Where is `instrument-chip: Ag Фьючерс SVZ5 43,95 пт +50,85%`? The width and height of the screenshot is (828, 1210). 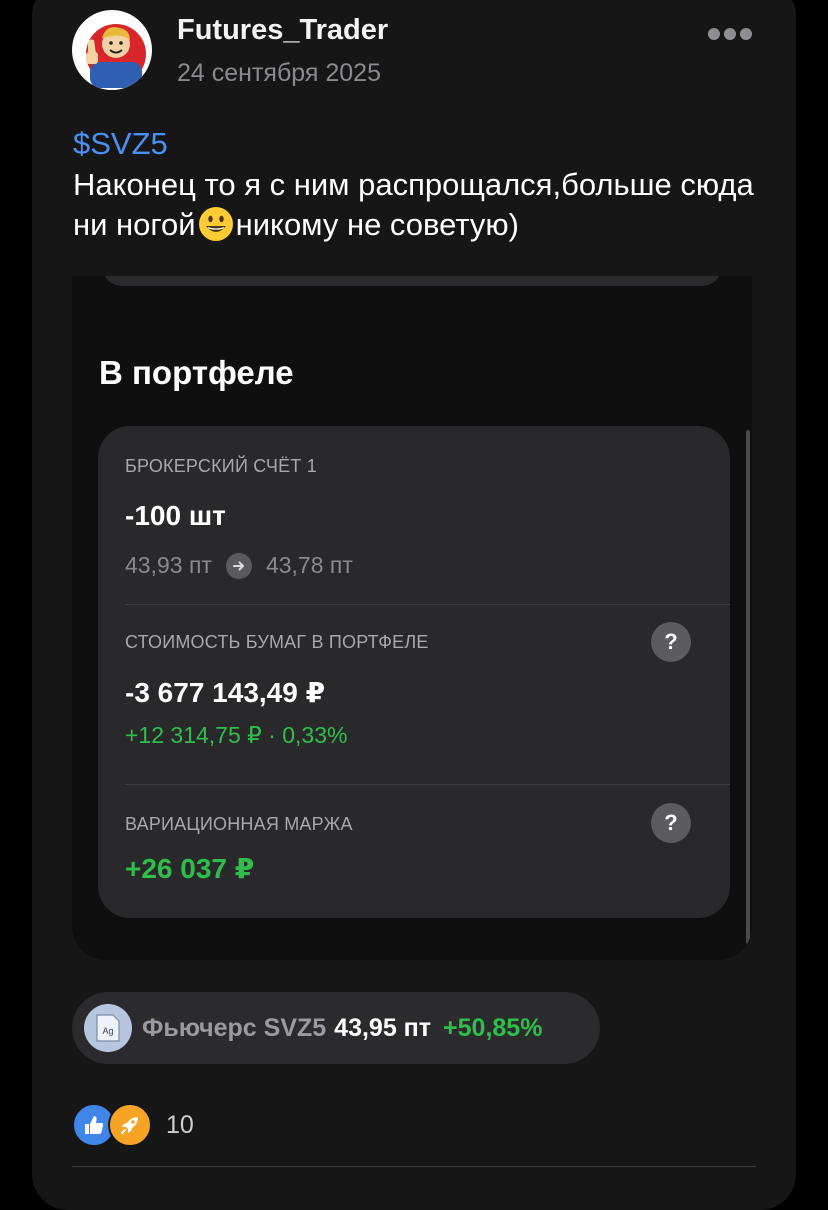
instrument-chip: Ag Фьючерс SVZ5 43,95 пт +50,85% is located at coordinates (336, 1028).